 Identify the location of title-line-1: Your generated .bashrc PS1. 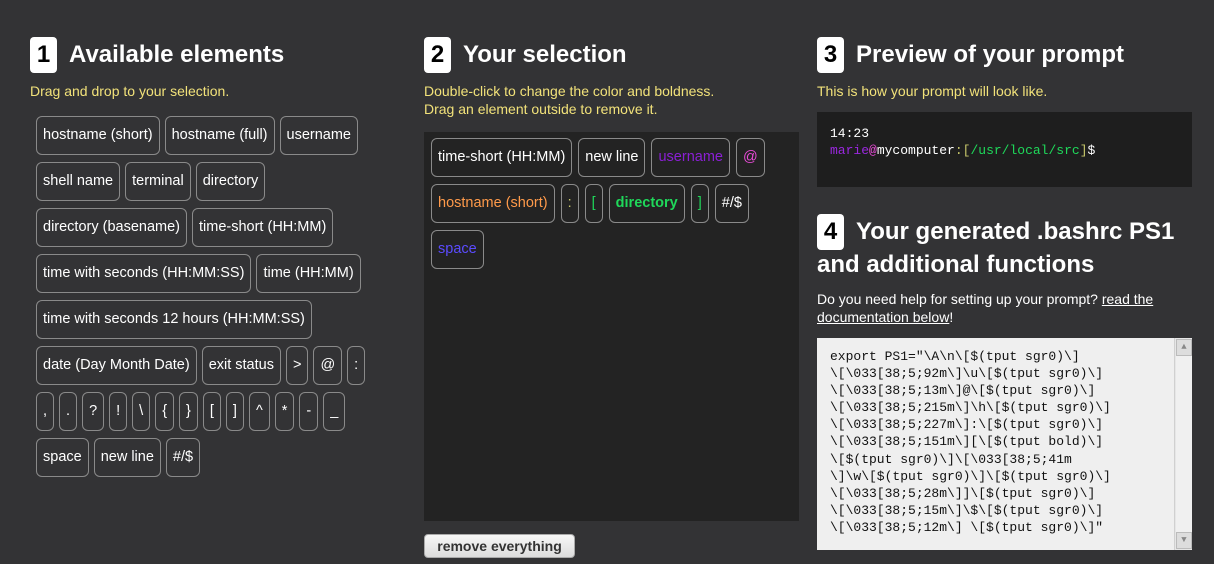
(1015, 231).